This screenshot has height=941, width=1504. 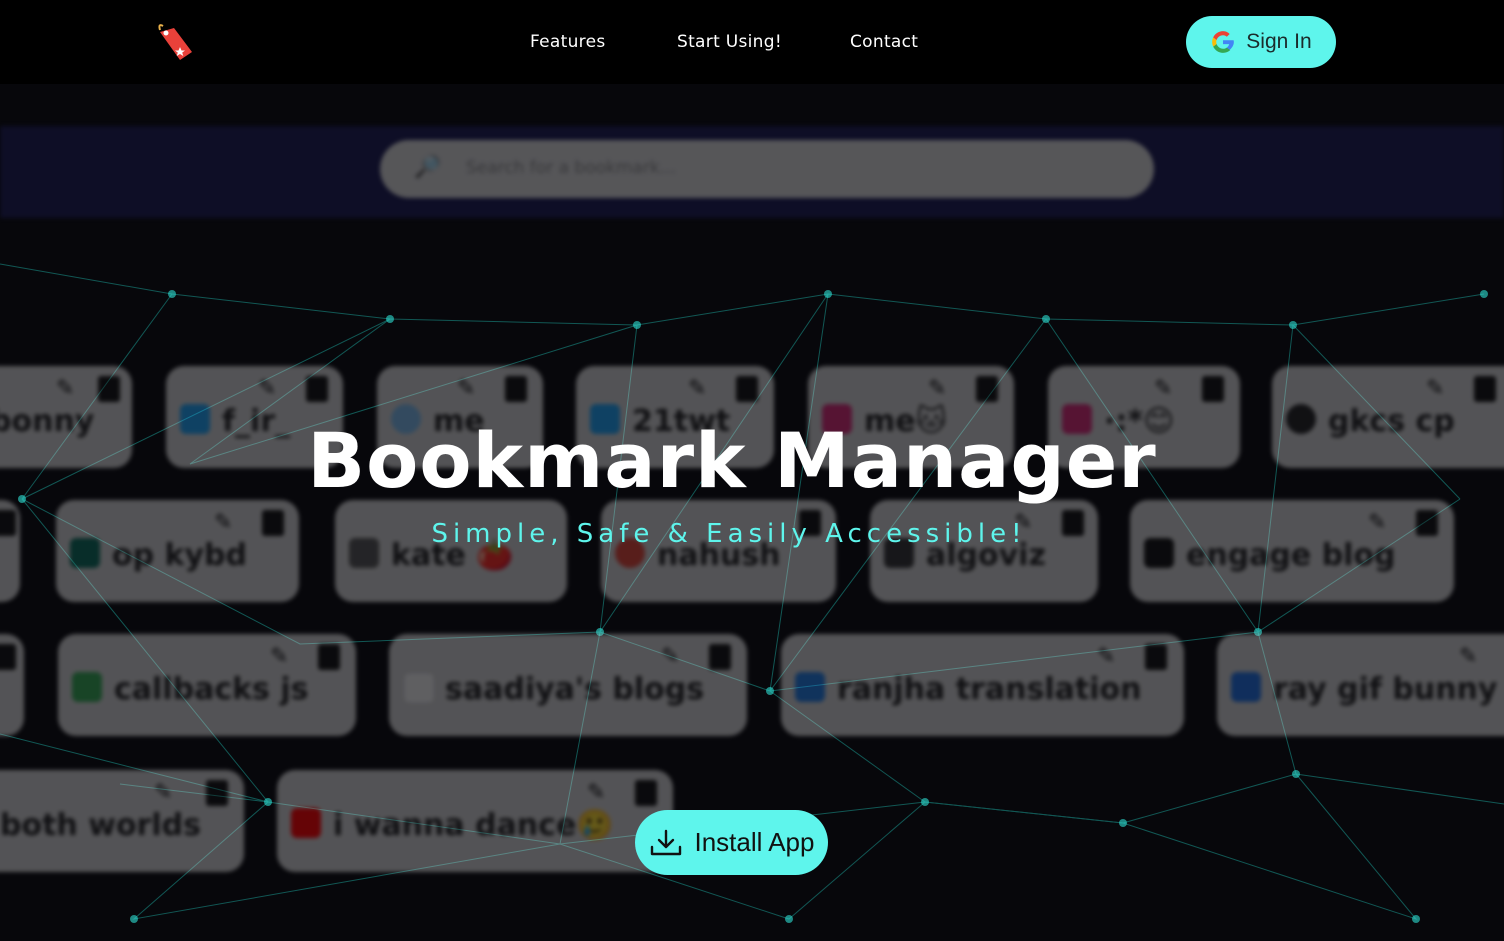 I want to click on nav-features-link: Features, so click(x=568, y=42).